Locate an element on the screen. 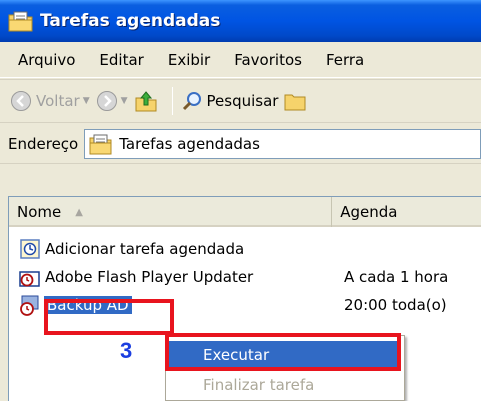  folders-button is located at coordinates (295, 101).